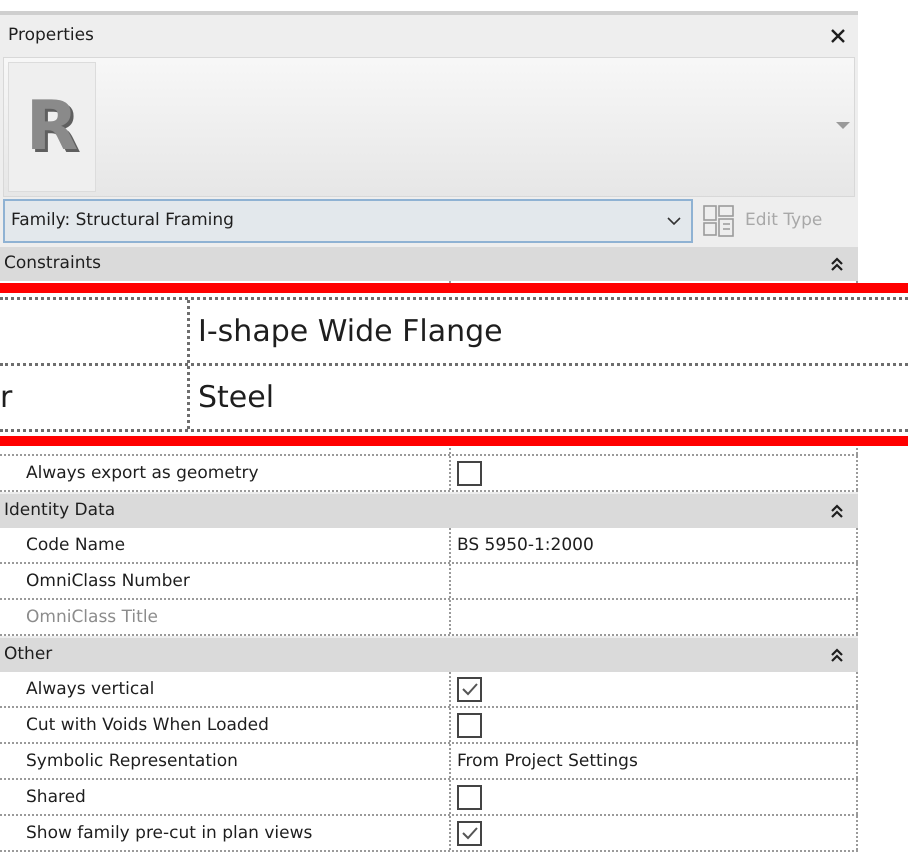  What do you see at coordinates (76, 545) in the screenshot?
I see `property-label: Code Name` at bounding box center [76, 545].